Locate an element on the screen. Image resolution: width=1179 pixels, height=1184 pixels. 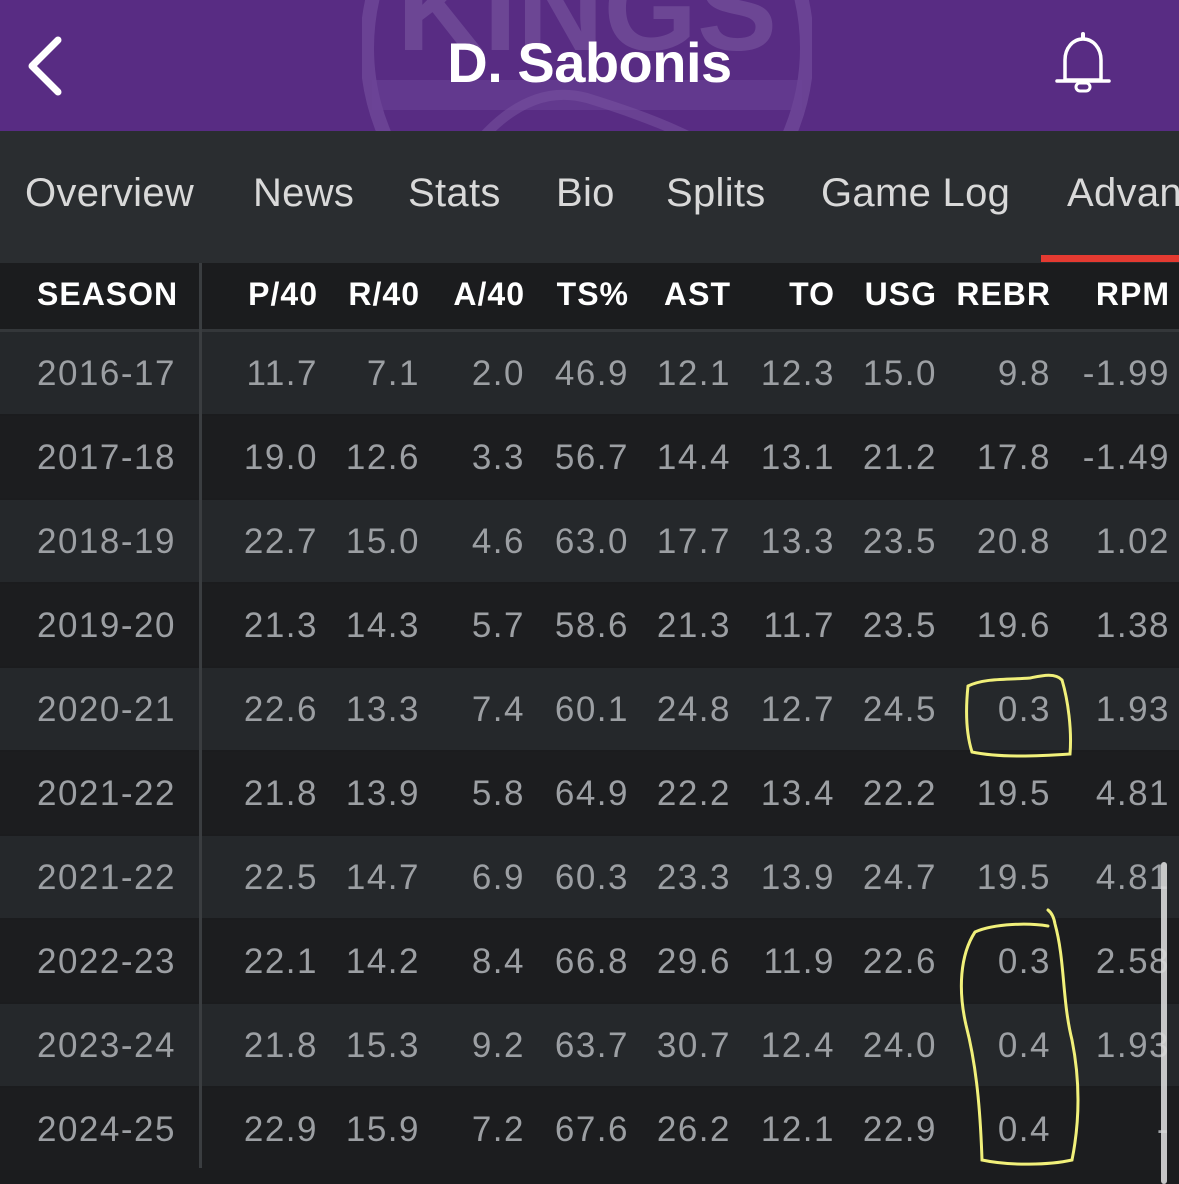
app-header: KINGS D. Sabonis is located at coordinates (589, 65).